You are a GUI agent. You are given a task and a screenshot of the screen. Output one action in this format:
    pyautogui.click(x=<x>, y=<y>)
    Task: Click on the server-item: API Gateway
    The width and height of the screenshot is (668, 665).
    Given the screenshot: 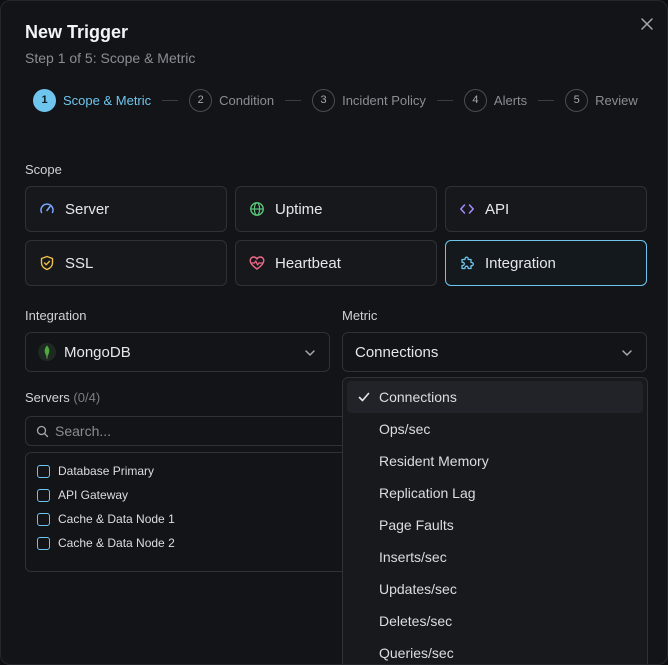 What is the action you would take?
    pyautogui.click(x=190, y=495)
    